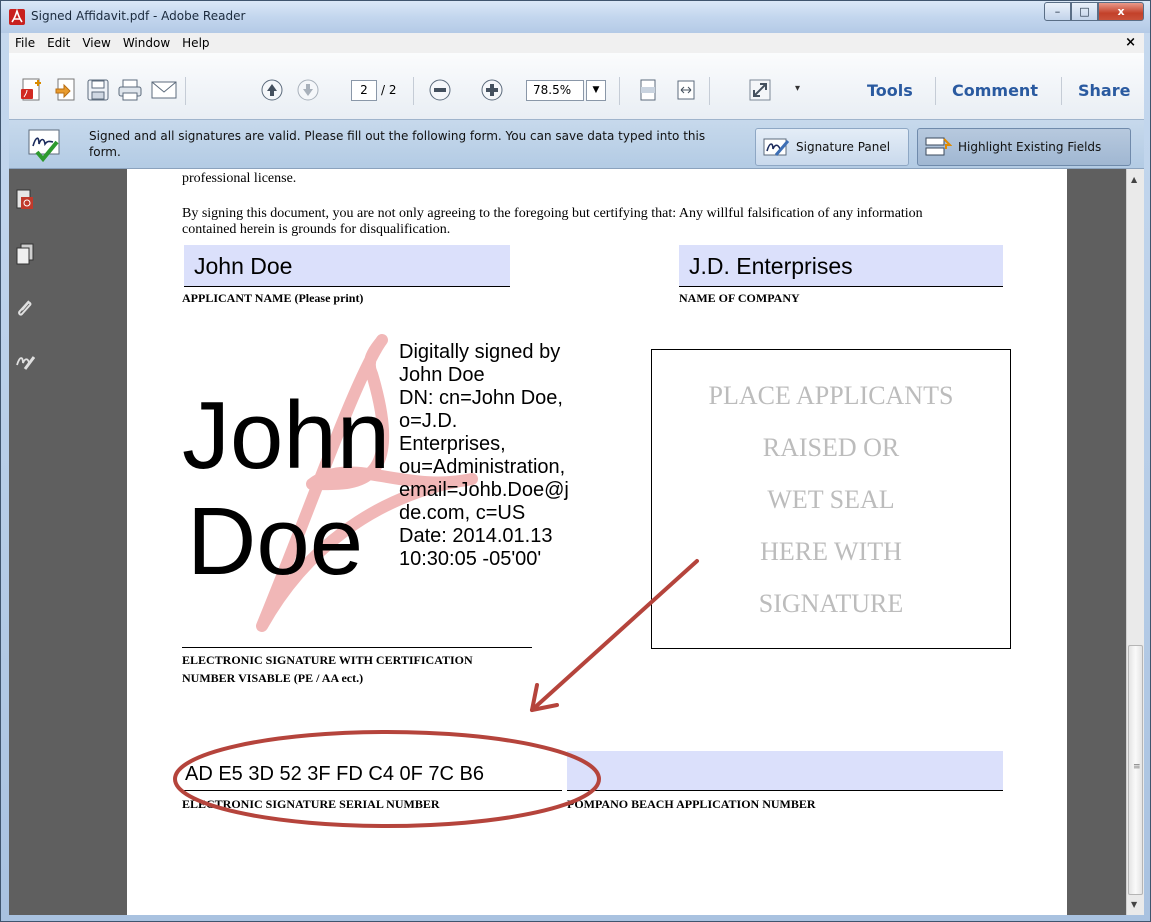 The image size is (1151, 922). What do you see at coordinates (452, 444) in the screenshot?
I see `signature-detail-line: Enterprises,` at bounding box center [452, 444].